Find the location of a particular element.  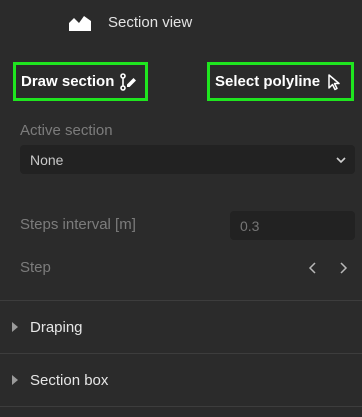

draping-label: Draping is located at coordinates (56, 327).